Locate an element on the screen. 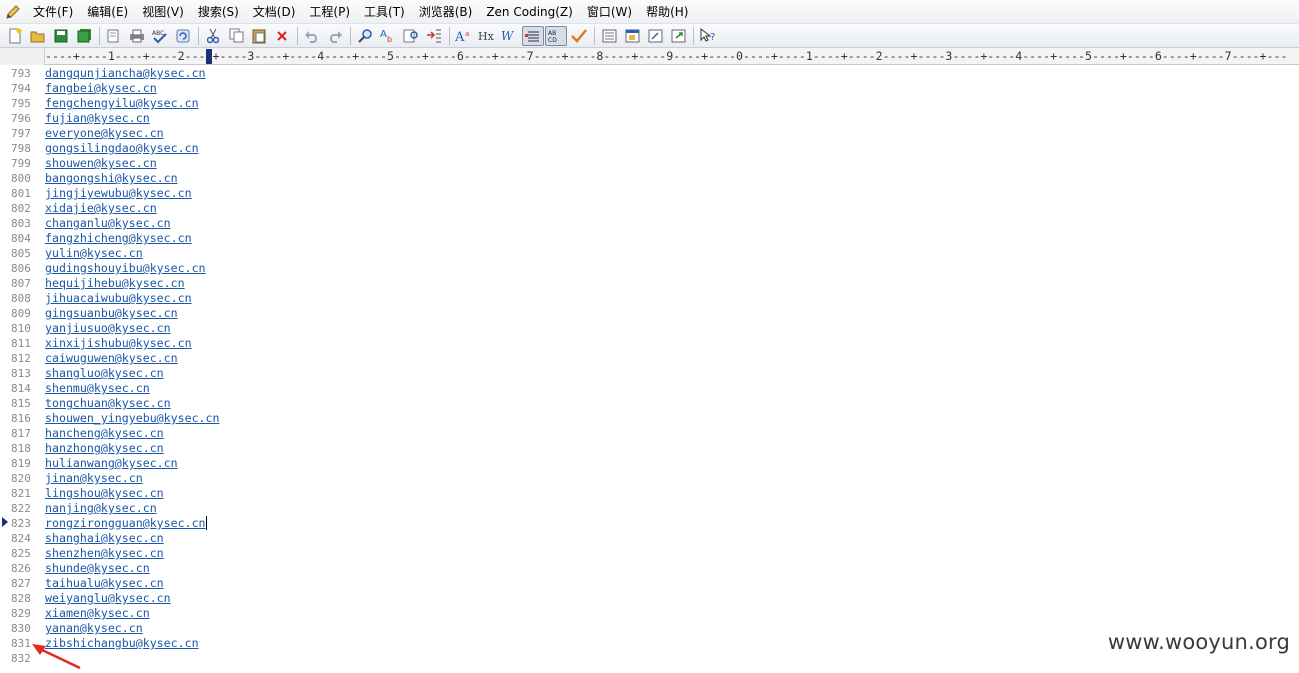 The width and height of the screenshot is (1299, 673). menu-browser: 浏览器(B) is located at coordinates (446, 12).